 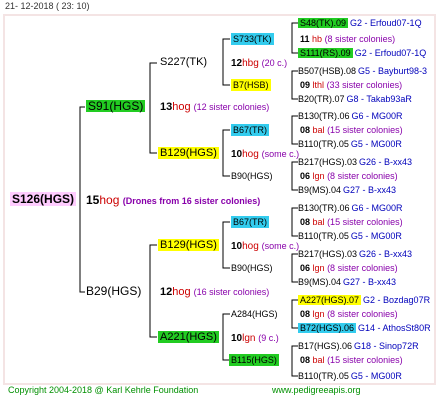 I want to click on gen-info-root: 15hog (Drones from 16 sister colonies), so click(x=173, y=200).